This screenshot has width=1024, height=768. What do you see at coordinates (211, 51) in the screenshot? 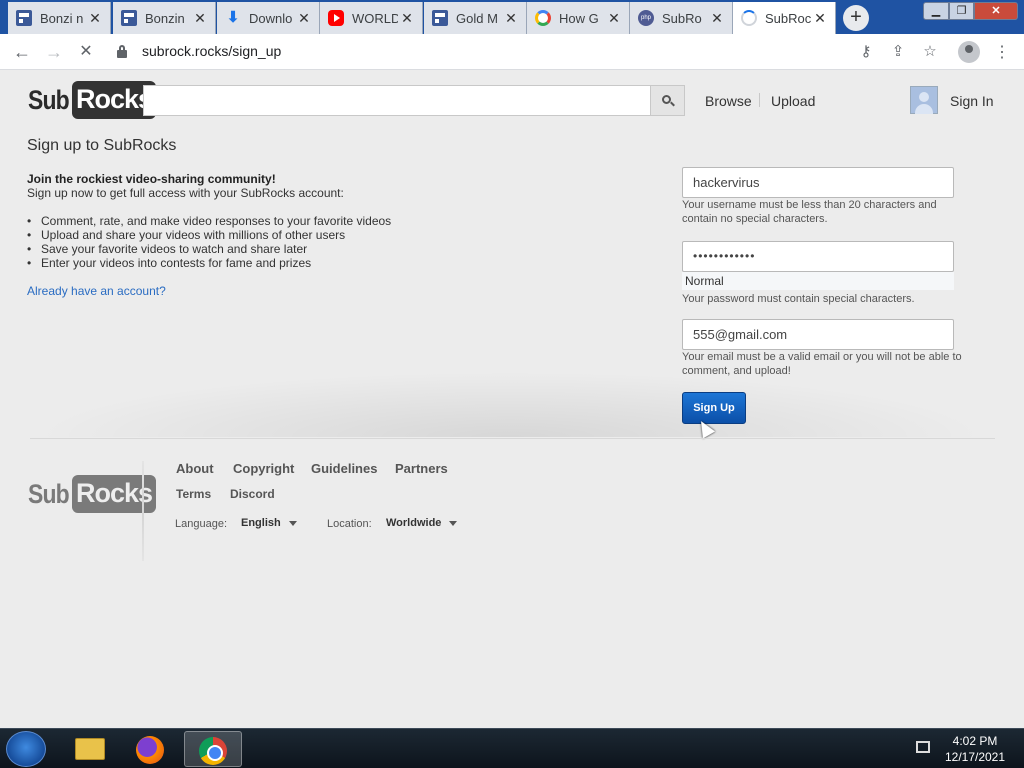
I see `address-bar: subrock.rocks/sign_up` at bounding box center [211, 51].